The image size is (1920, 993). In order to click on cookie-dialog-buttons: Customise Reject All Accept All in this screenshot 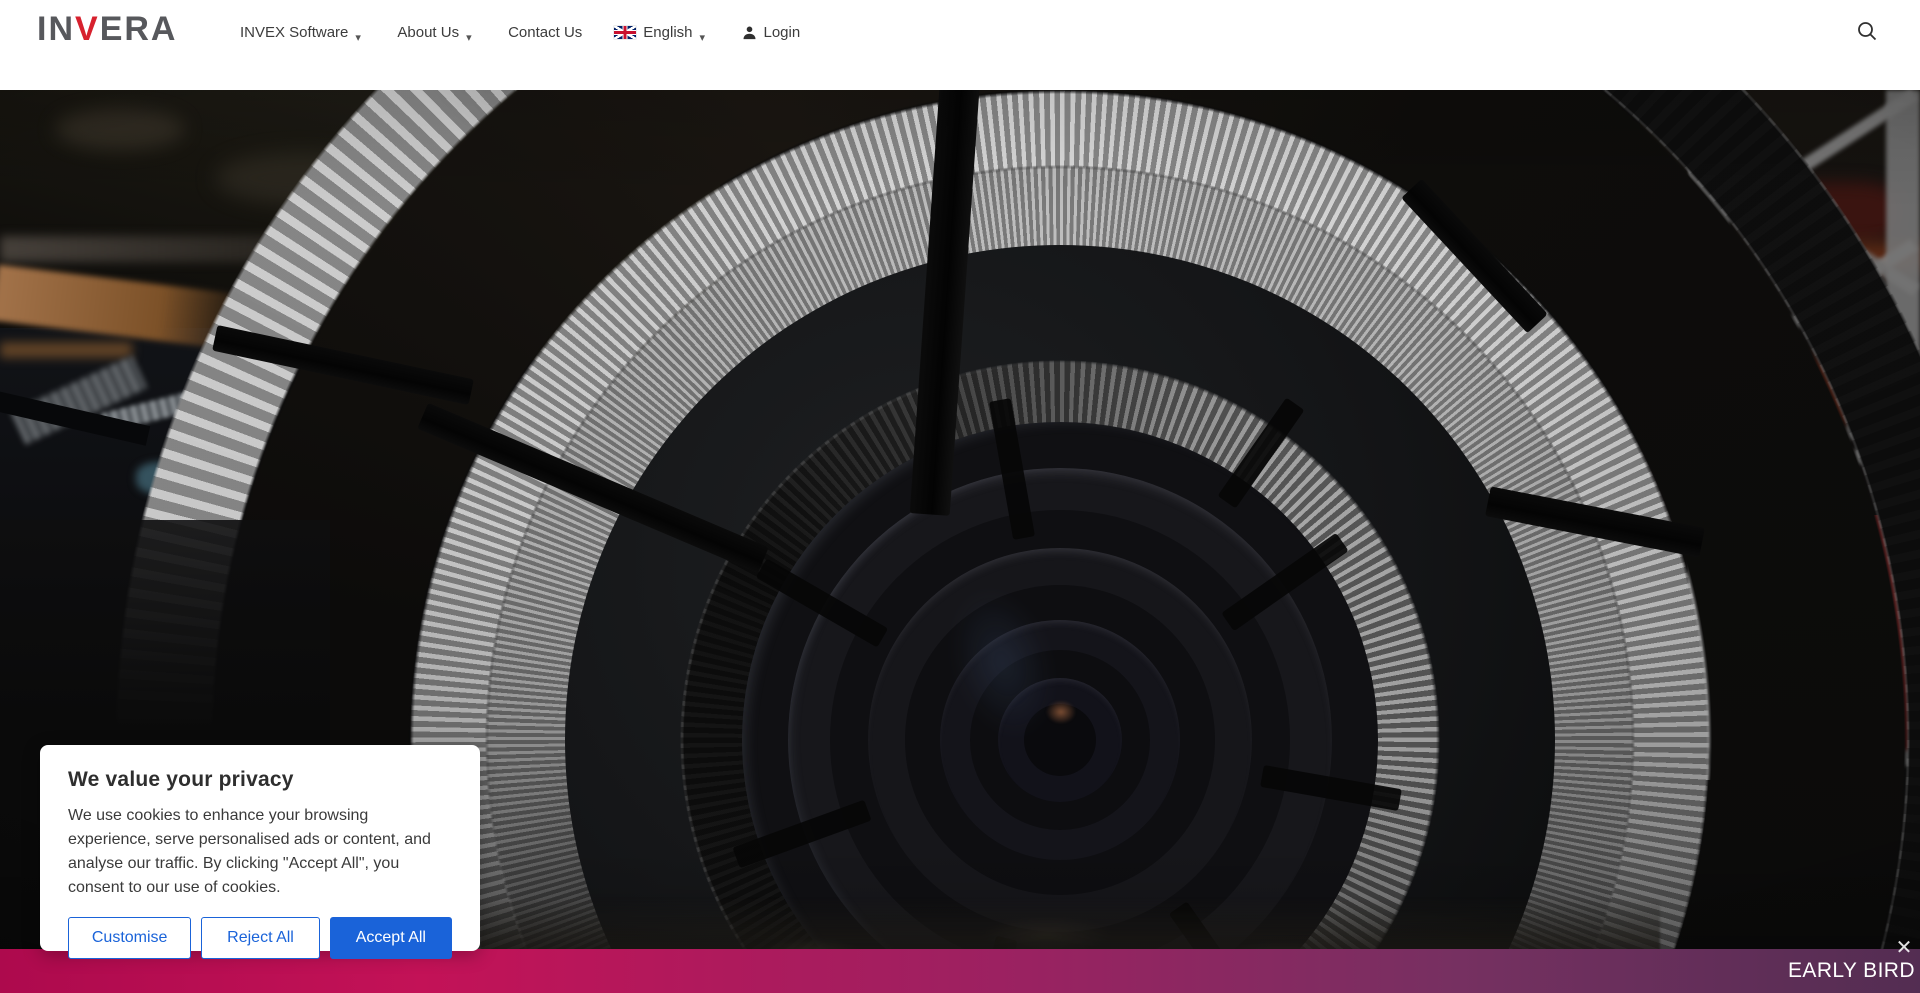, I will do `click(260, 938)`.